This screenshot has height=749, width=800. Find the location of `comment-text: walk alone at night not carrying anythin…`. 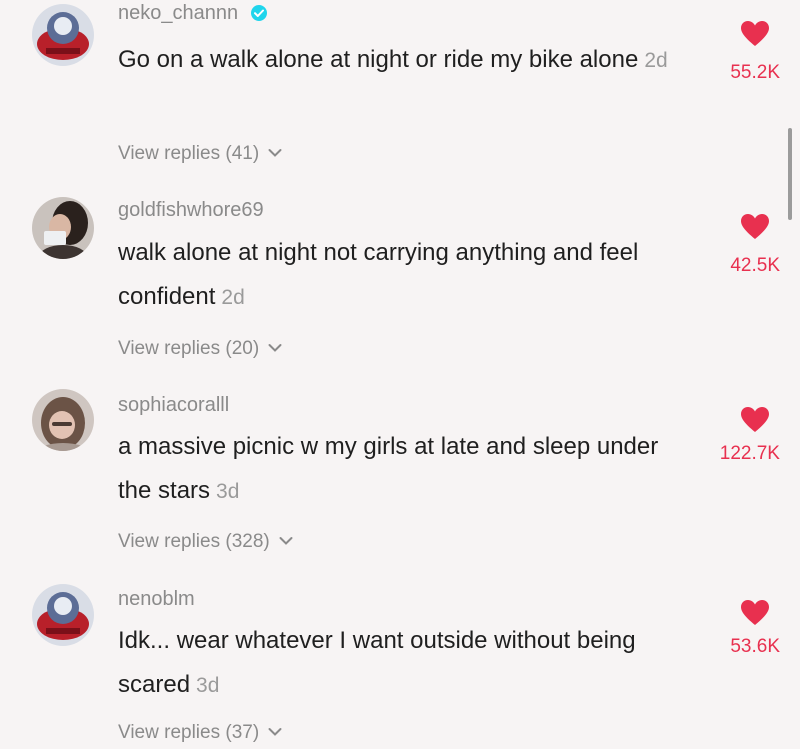

comment-text: walk alone at night not carrying anythin… is located at coordinates (378, 274).